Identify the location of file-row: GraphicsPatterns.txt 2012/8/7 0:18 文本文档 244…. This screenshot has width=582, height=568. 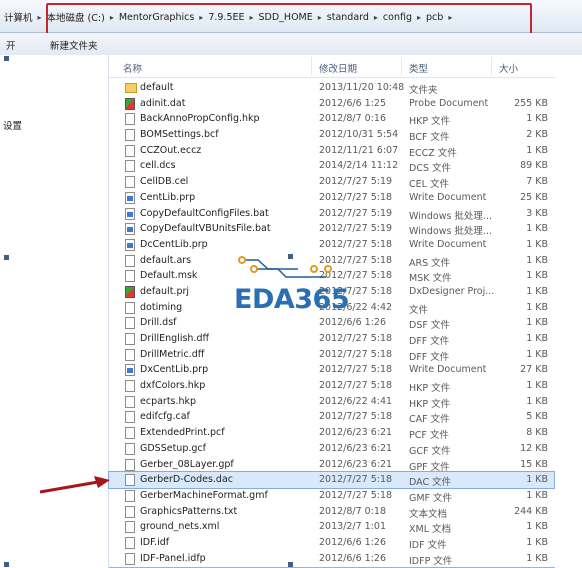
(331, 512).